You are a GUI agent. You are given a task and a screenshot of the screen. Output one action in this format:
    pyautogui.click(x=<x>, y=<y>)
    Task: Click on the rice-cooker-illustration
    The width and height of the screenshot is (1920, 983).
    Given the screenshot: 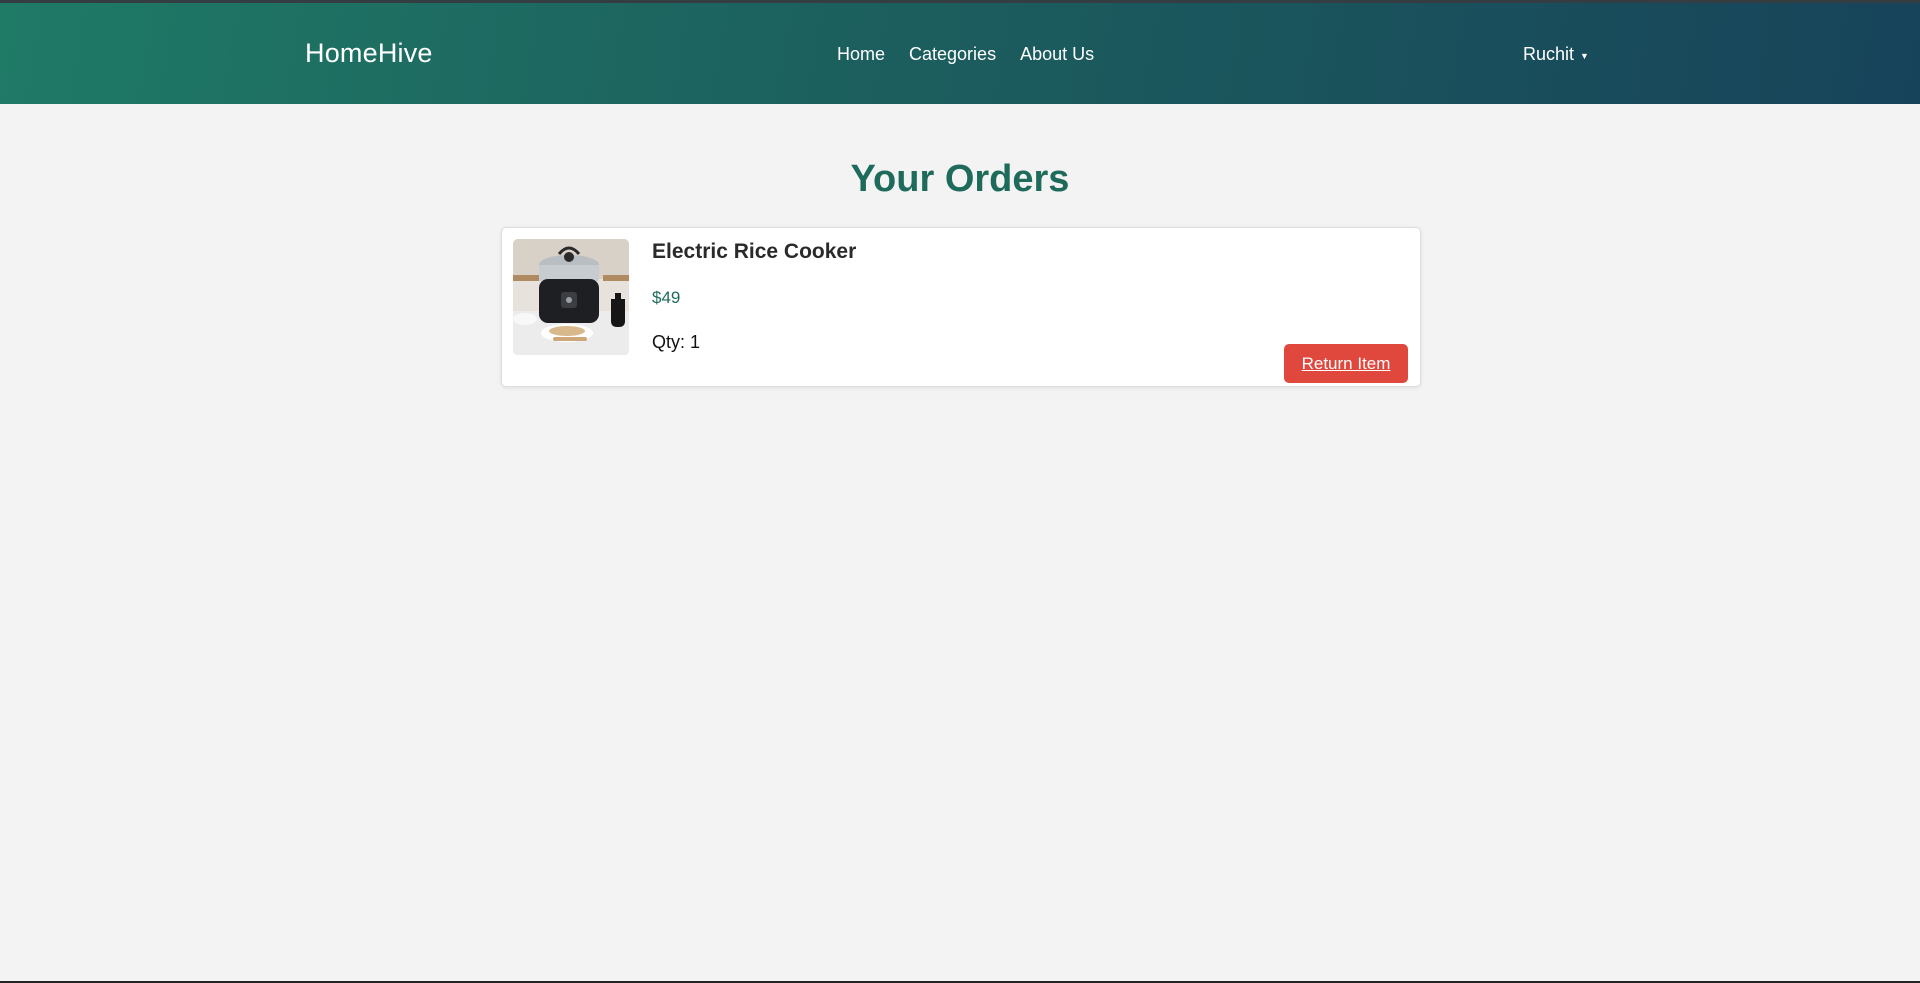 What is the action you would take?
    pyautogui.click(x=571, y=297)
    